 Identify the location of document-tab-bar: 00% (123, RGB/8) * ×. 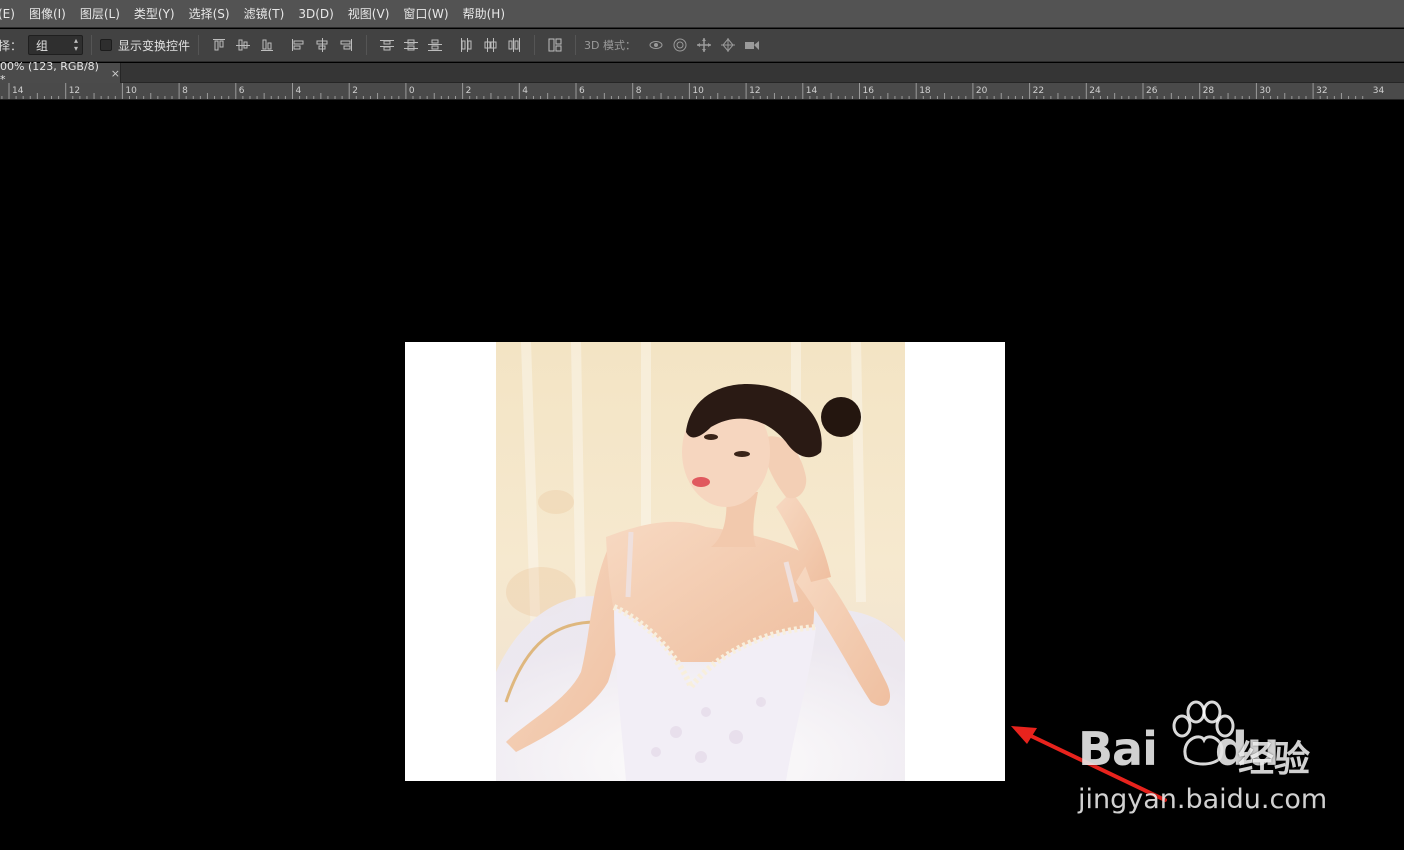
(702, 73).